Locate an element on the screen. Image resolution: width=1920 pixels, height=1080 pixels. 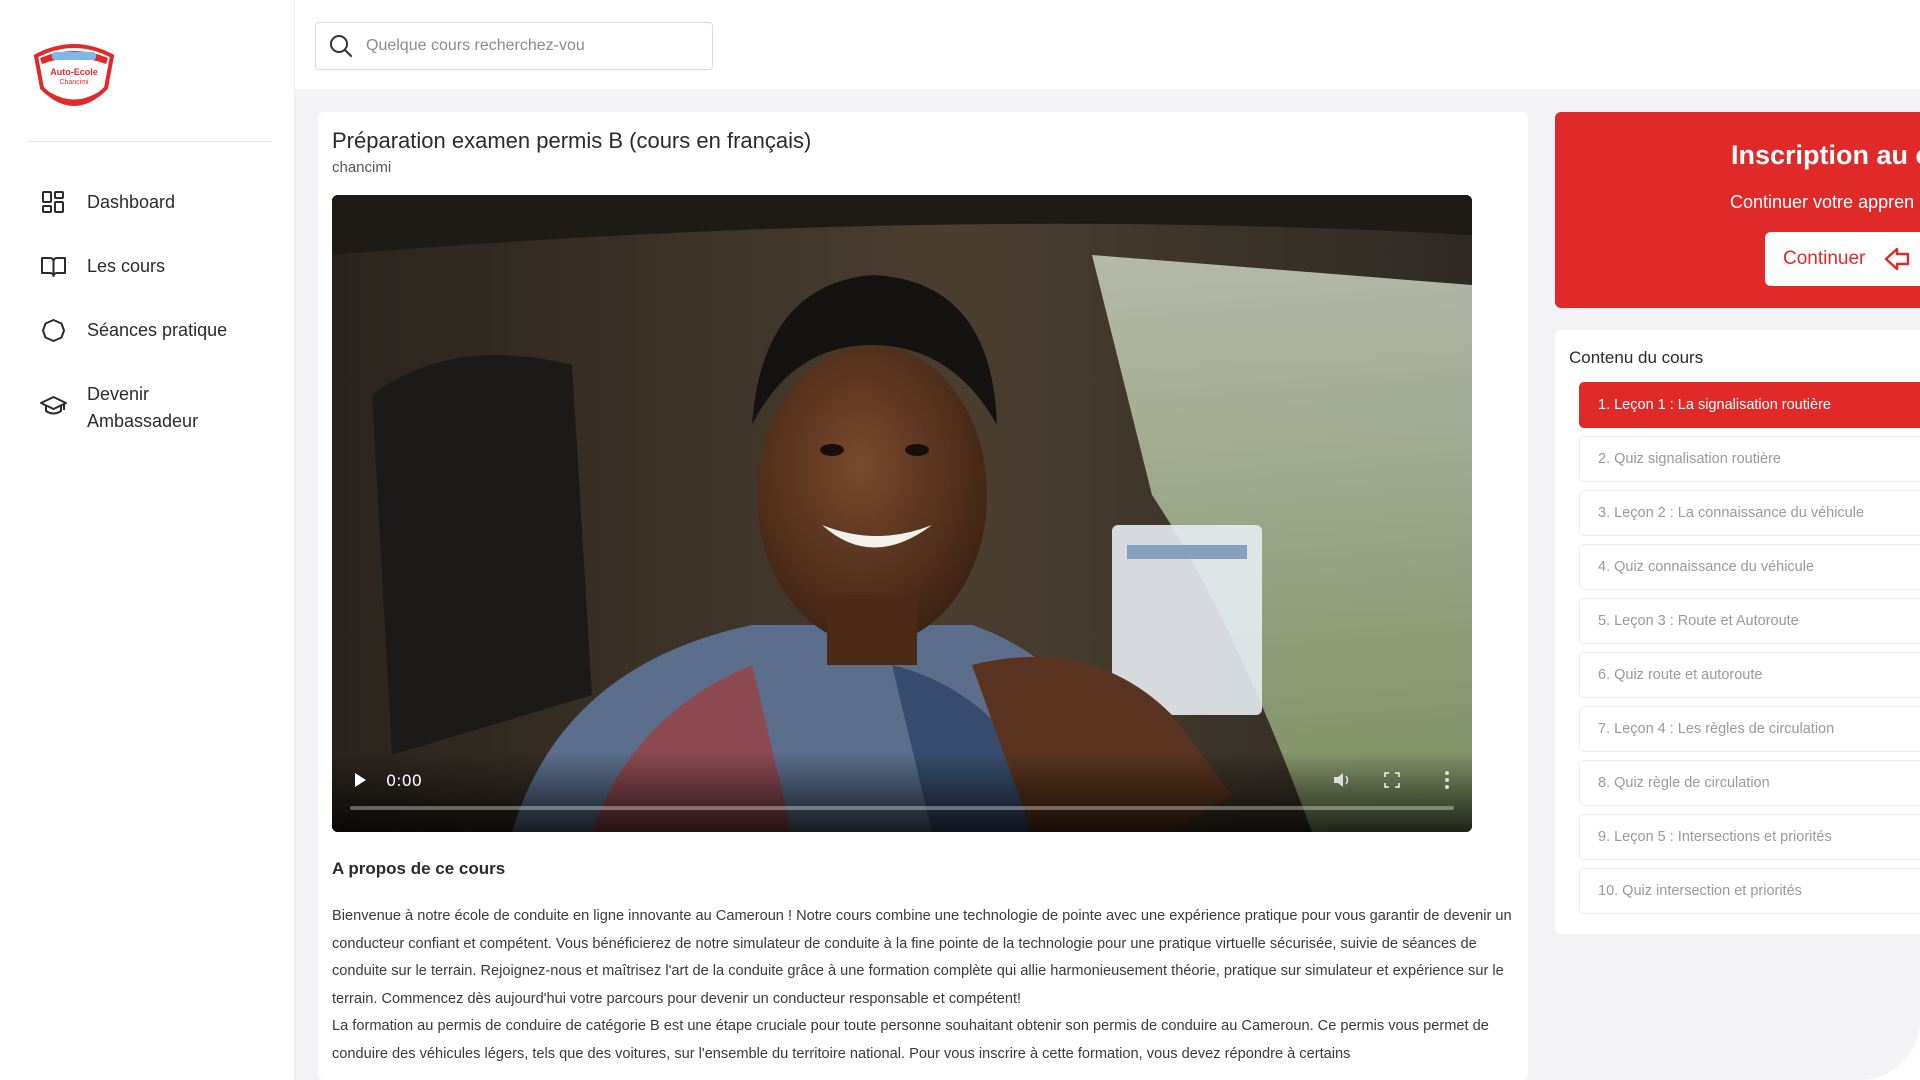
lesson-item: 2. Quiz signalisation routière is located at coordinates (1749, 459).